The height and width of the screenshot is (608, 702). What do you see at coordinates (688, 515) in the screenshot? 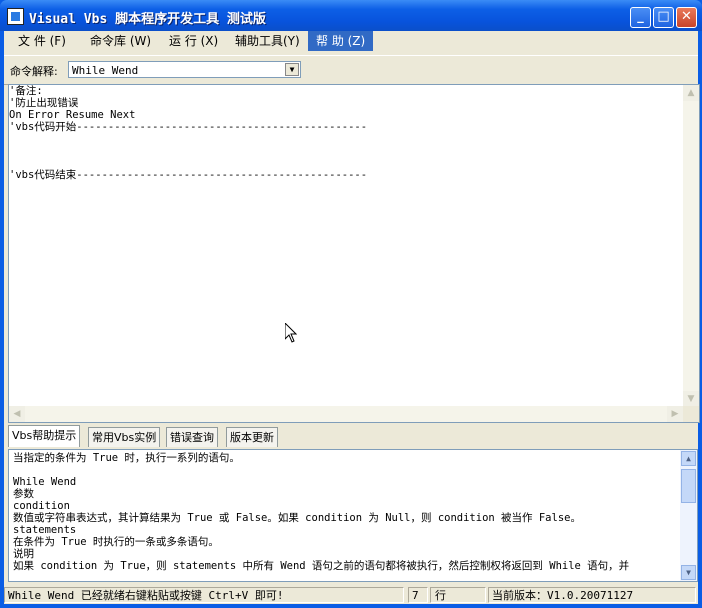
I see `help-vertical-scrollbar: ▲ ▼` at bounding box center [688, 515].